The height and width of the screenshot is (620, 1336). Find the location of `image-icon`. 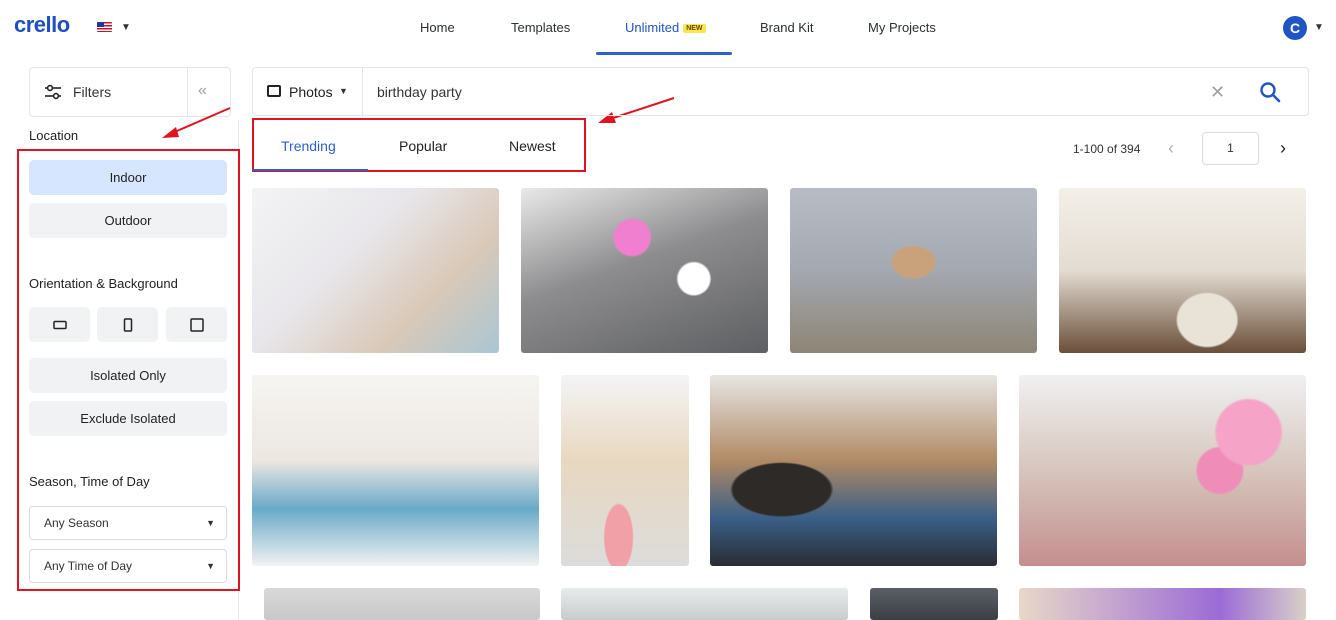

image-icon is located at coordinates (274, 91).